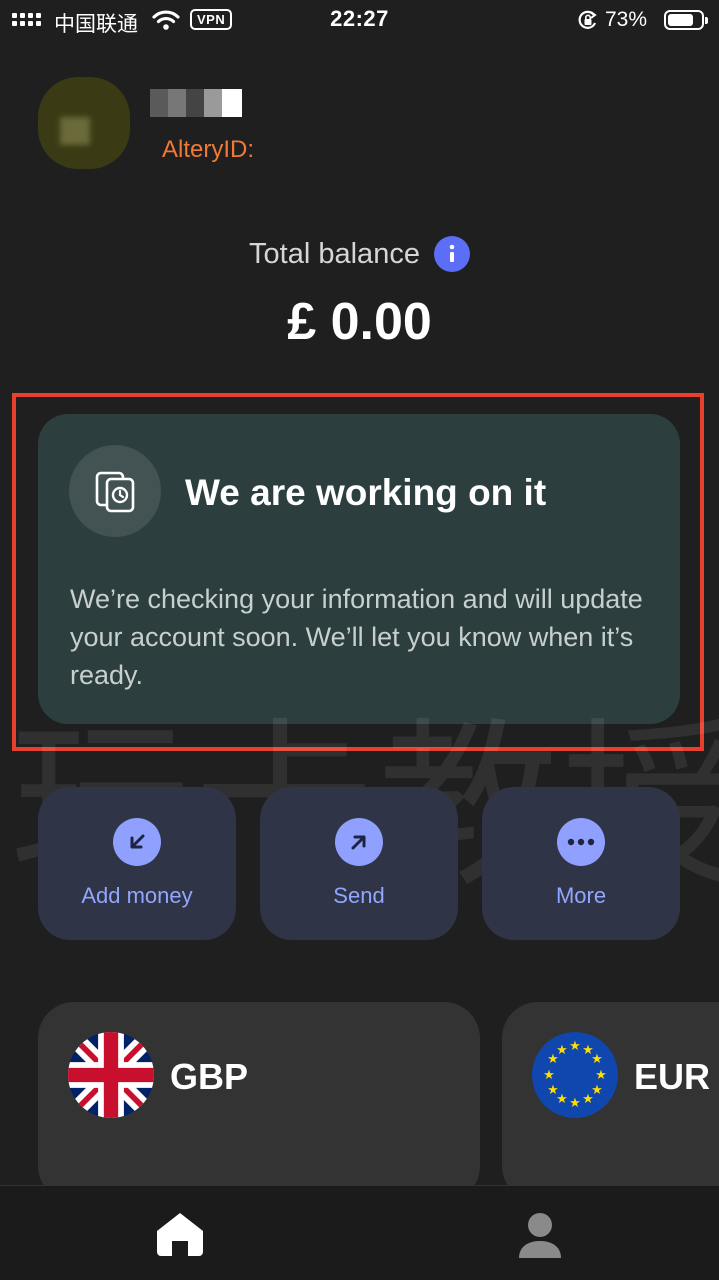 This screenshot has width=719, height=1280. What do you see at coordinates (209, 1076) in the screenshot?
I see `currency-code: GBP` at bounding box center [209, 1076].